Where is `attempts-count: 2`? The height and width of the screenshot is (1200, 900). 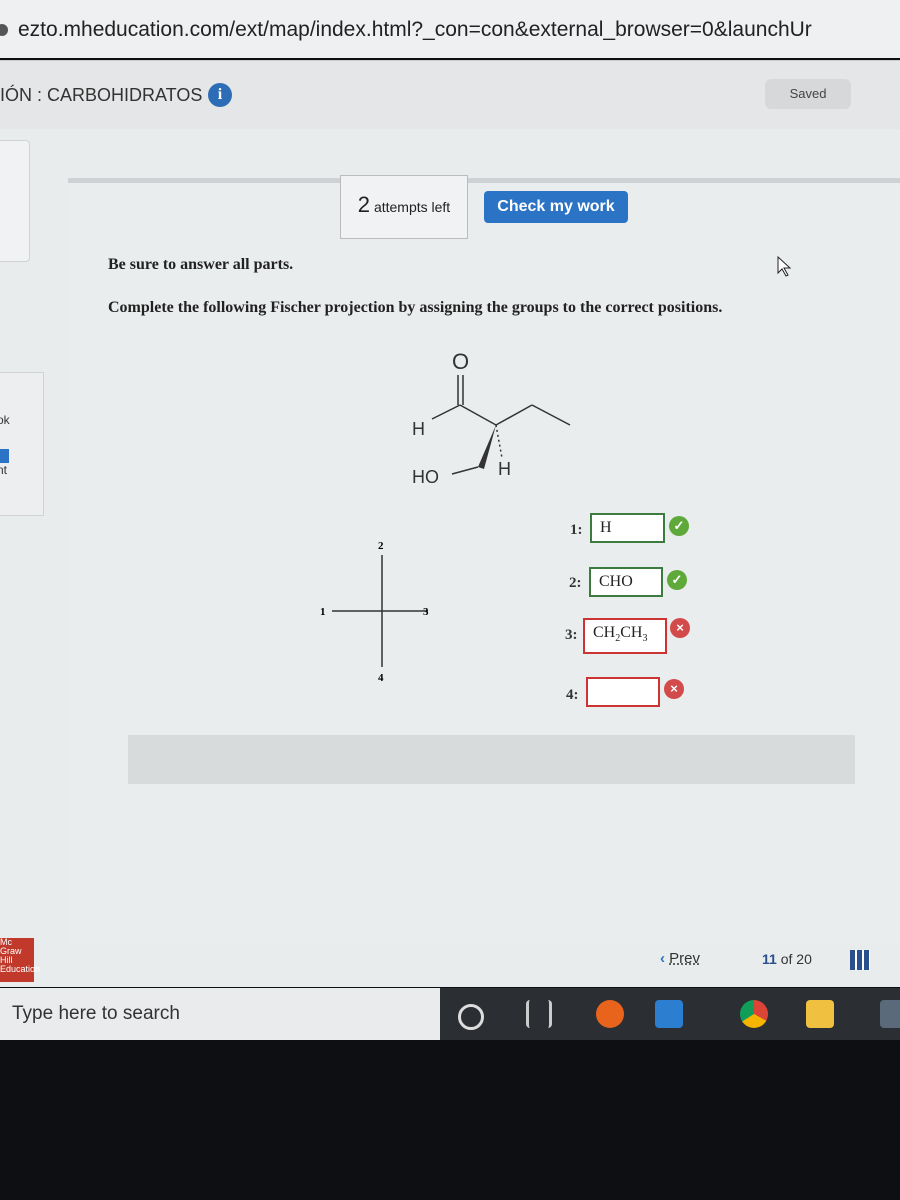 attempts-count: 2 is located at coordinates (364, 204).